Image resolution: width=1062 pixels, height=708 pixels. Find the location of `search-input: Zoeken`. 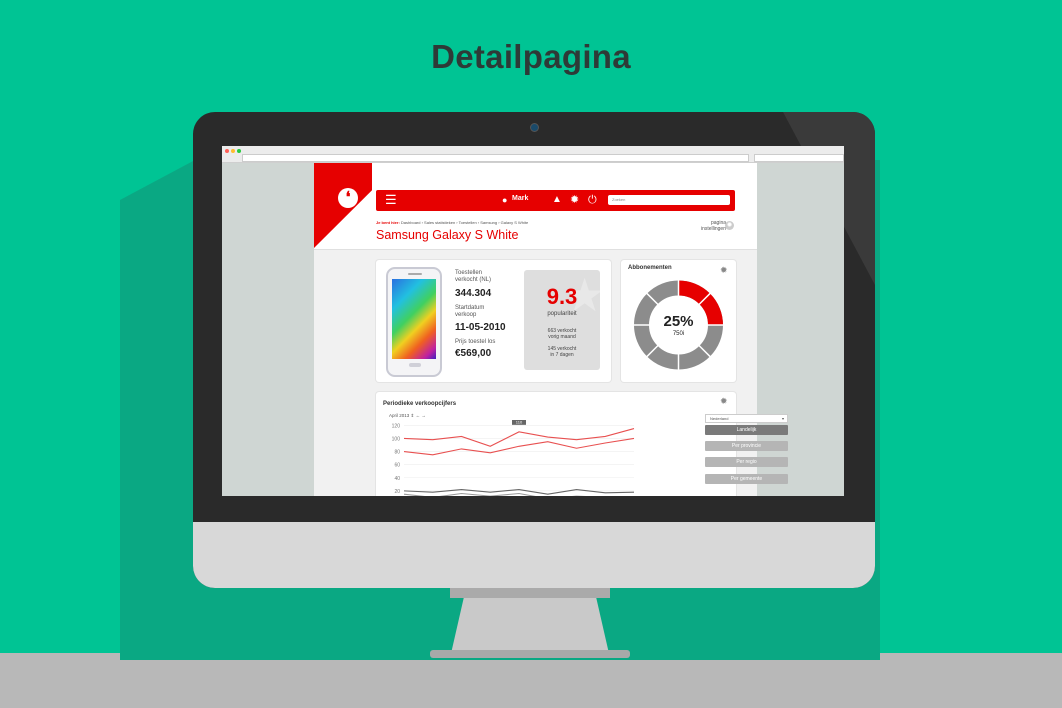

search-input: Zoeken is located at coordinates (669, 200).